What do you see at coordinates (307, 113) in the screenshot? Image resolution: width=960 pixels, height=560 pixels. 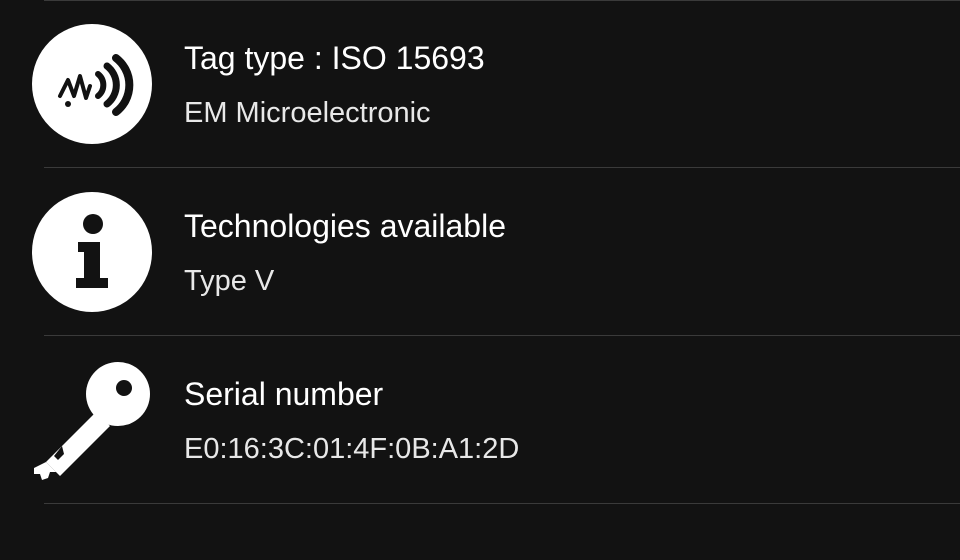 I see `item-subtitle: EM Microelectronic` at bounding box center [307, 113].